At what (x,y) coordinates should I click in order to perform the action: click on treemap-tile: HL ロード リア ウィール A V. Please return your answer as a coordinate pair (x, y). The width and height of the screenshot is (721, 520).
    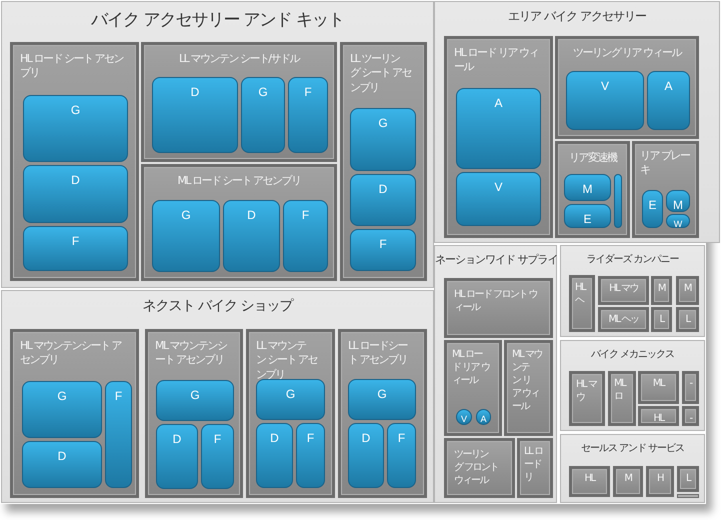
    Looking at the image, I should click on (498, 137).